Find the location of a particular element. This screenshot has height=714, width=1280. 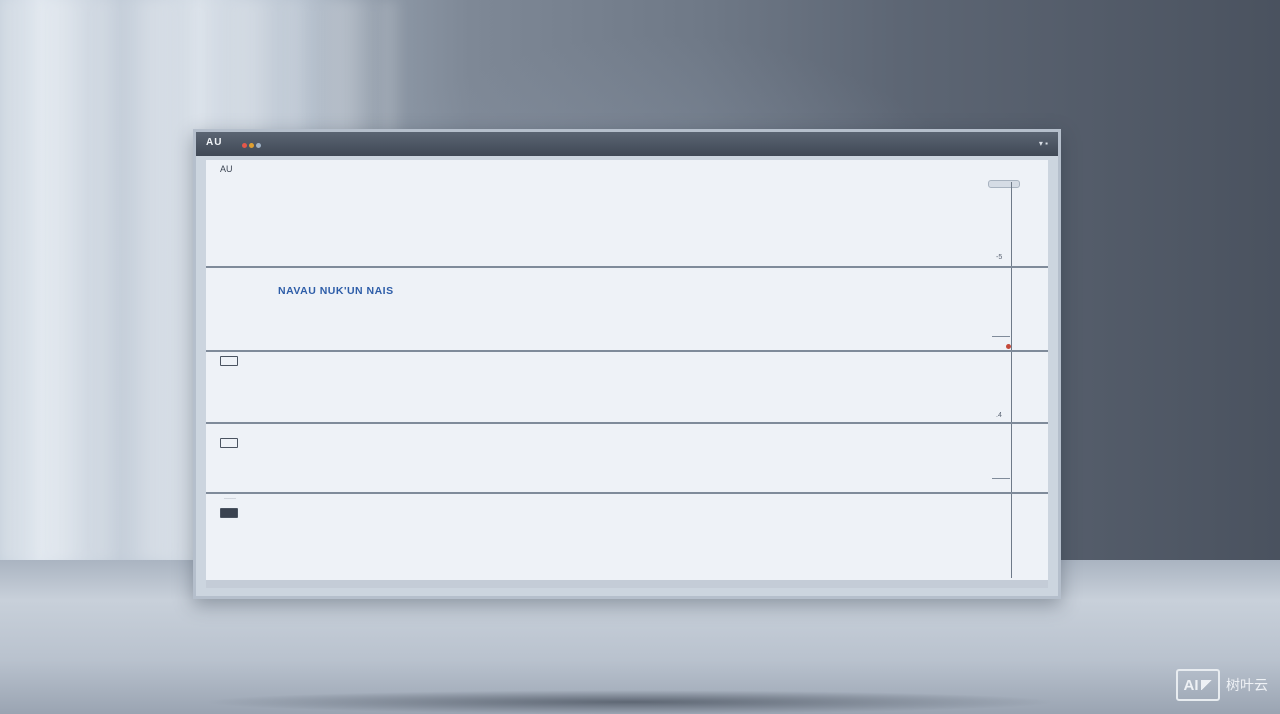

section-marker: .4 is located at coordinates (999, 415).